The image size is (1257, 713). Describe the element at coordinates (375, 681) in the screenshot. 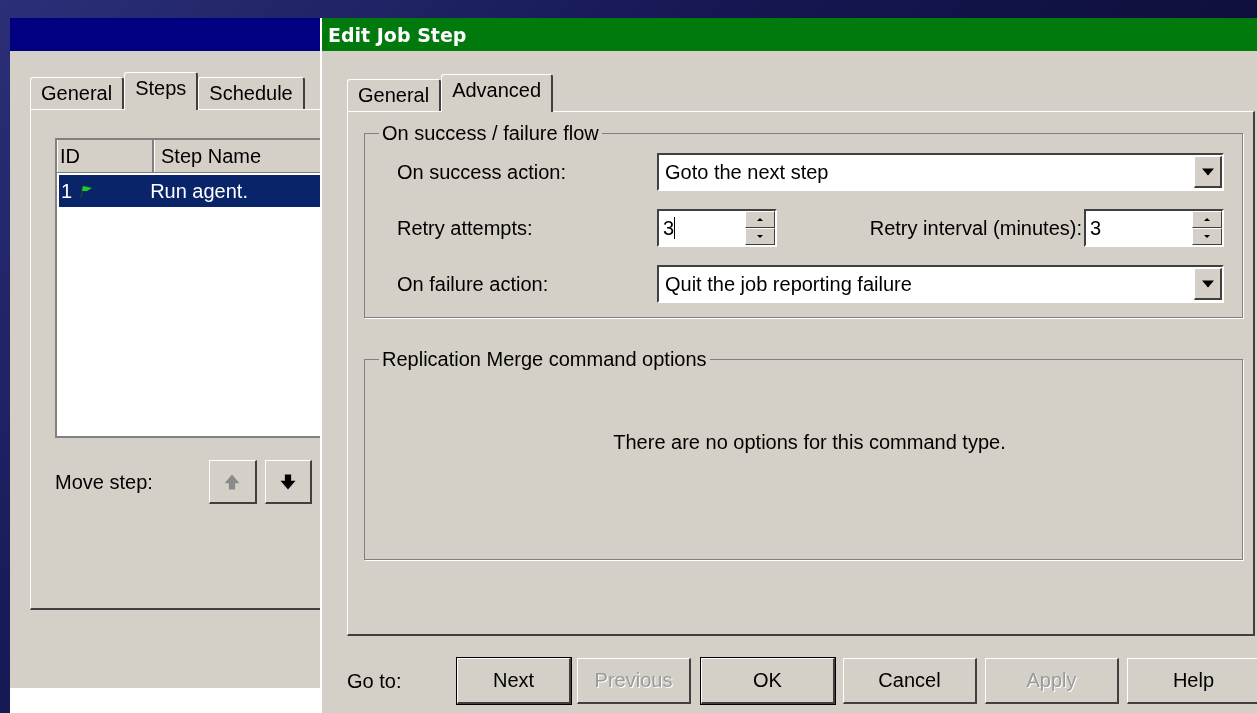

I see `goto-label: Go to:` at that location.